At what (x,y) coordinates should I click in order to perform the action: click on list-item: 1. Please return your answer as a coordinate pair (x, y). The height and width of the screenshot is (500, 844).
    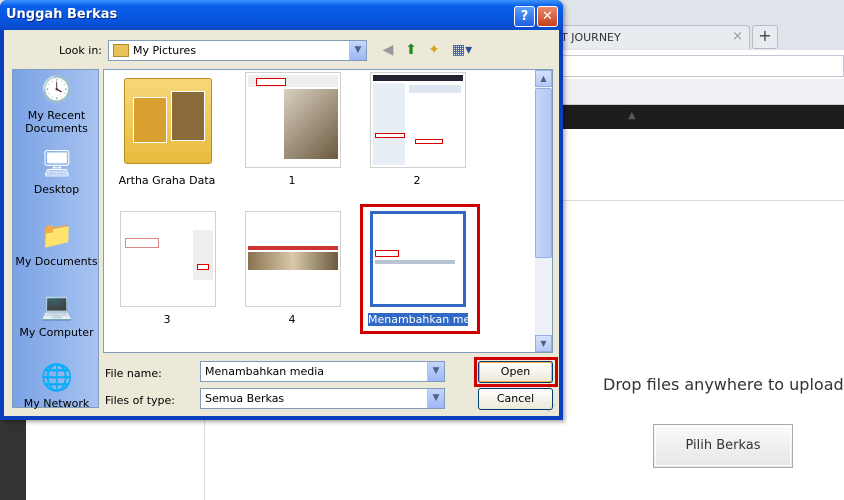
    Looking at the image, I should click on (292, 131).